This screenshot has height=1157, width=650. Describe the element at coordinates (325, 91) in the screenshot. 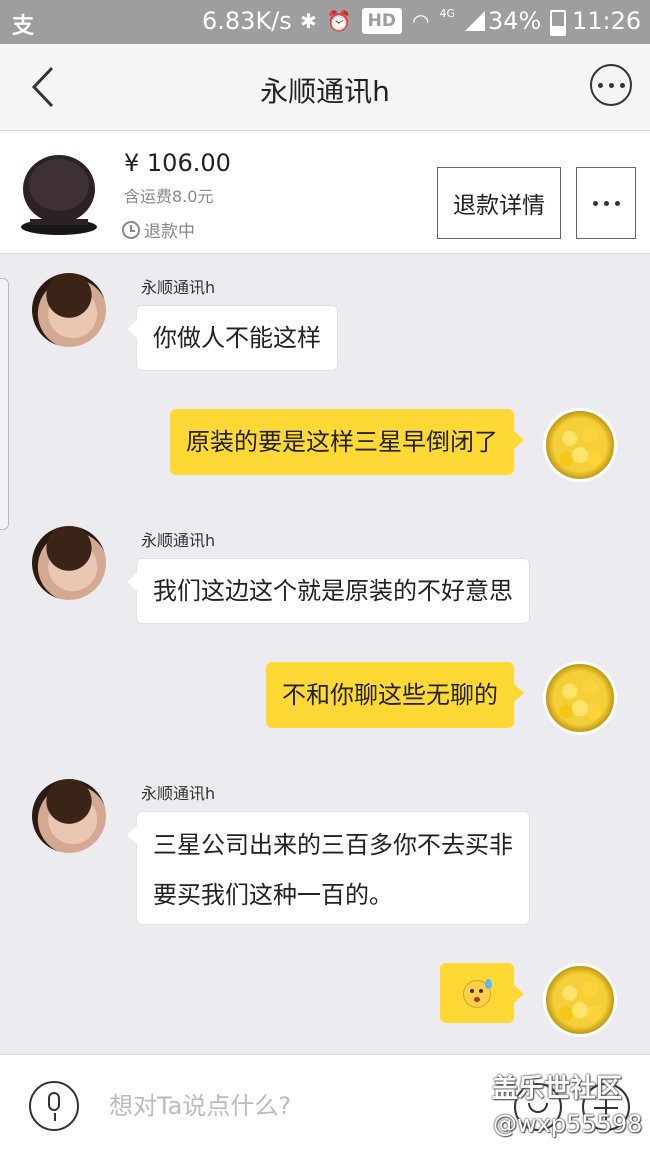

I see `page-title: 永顺通讯h` at that location.